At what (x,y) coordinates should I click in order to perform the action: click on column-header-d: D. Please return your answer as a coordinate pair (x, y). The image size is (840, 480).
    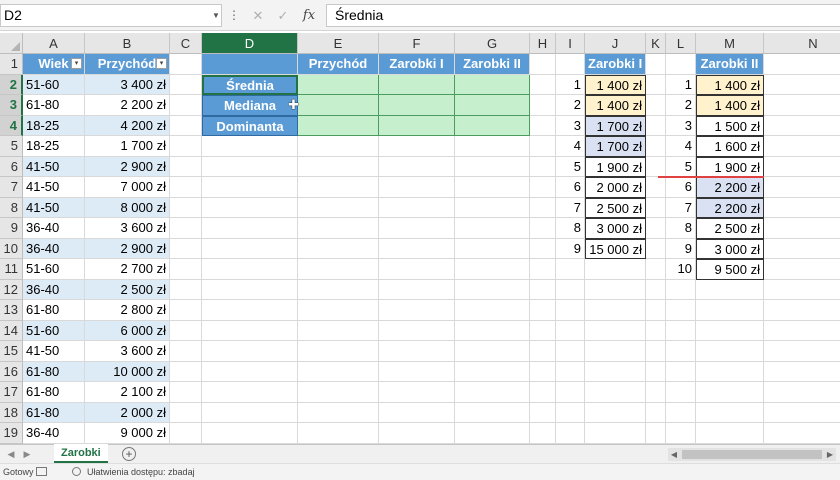
    Looking at the image, I should click on (250, 43).